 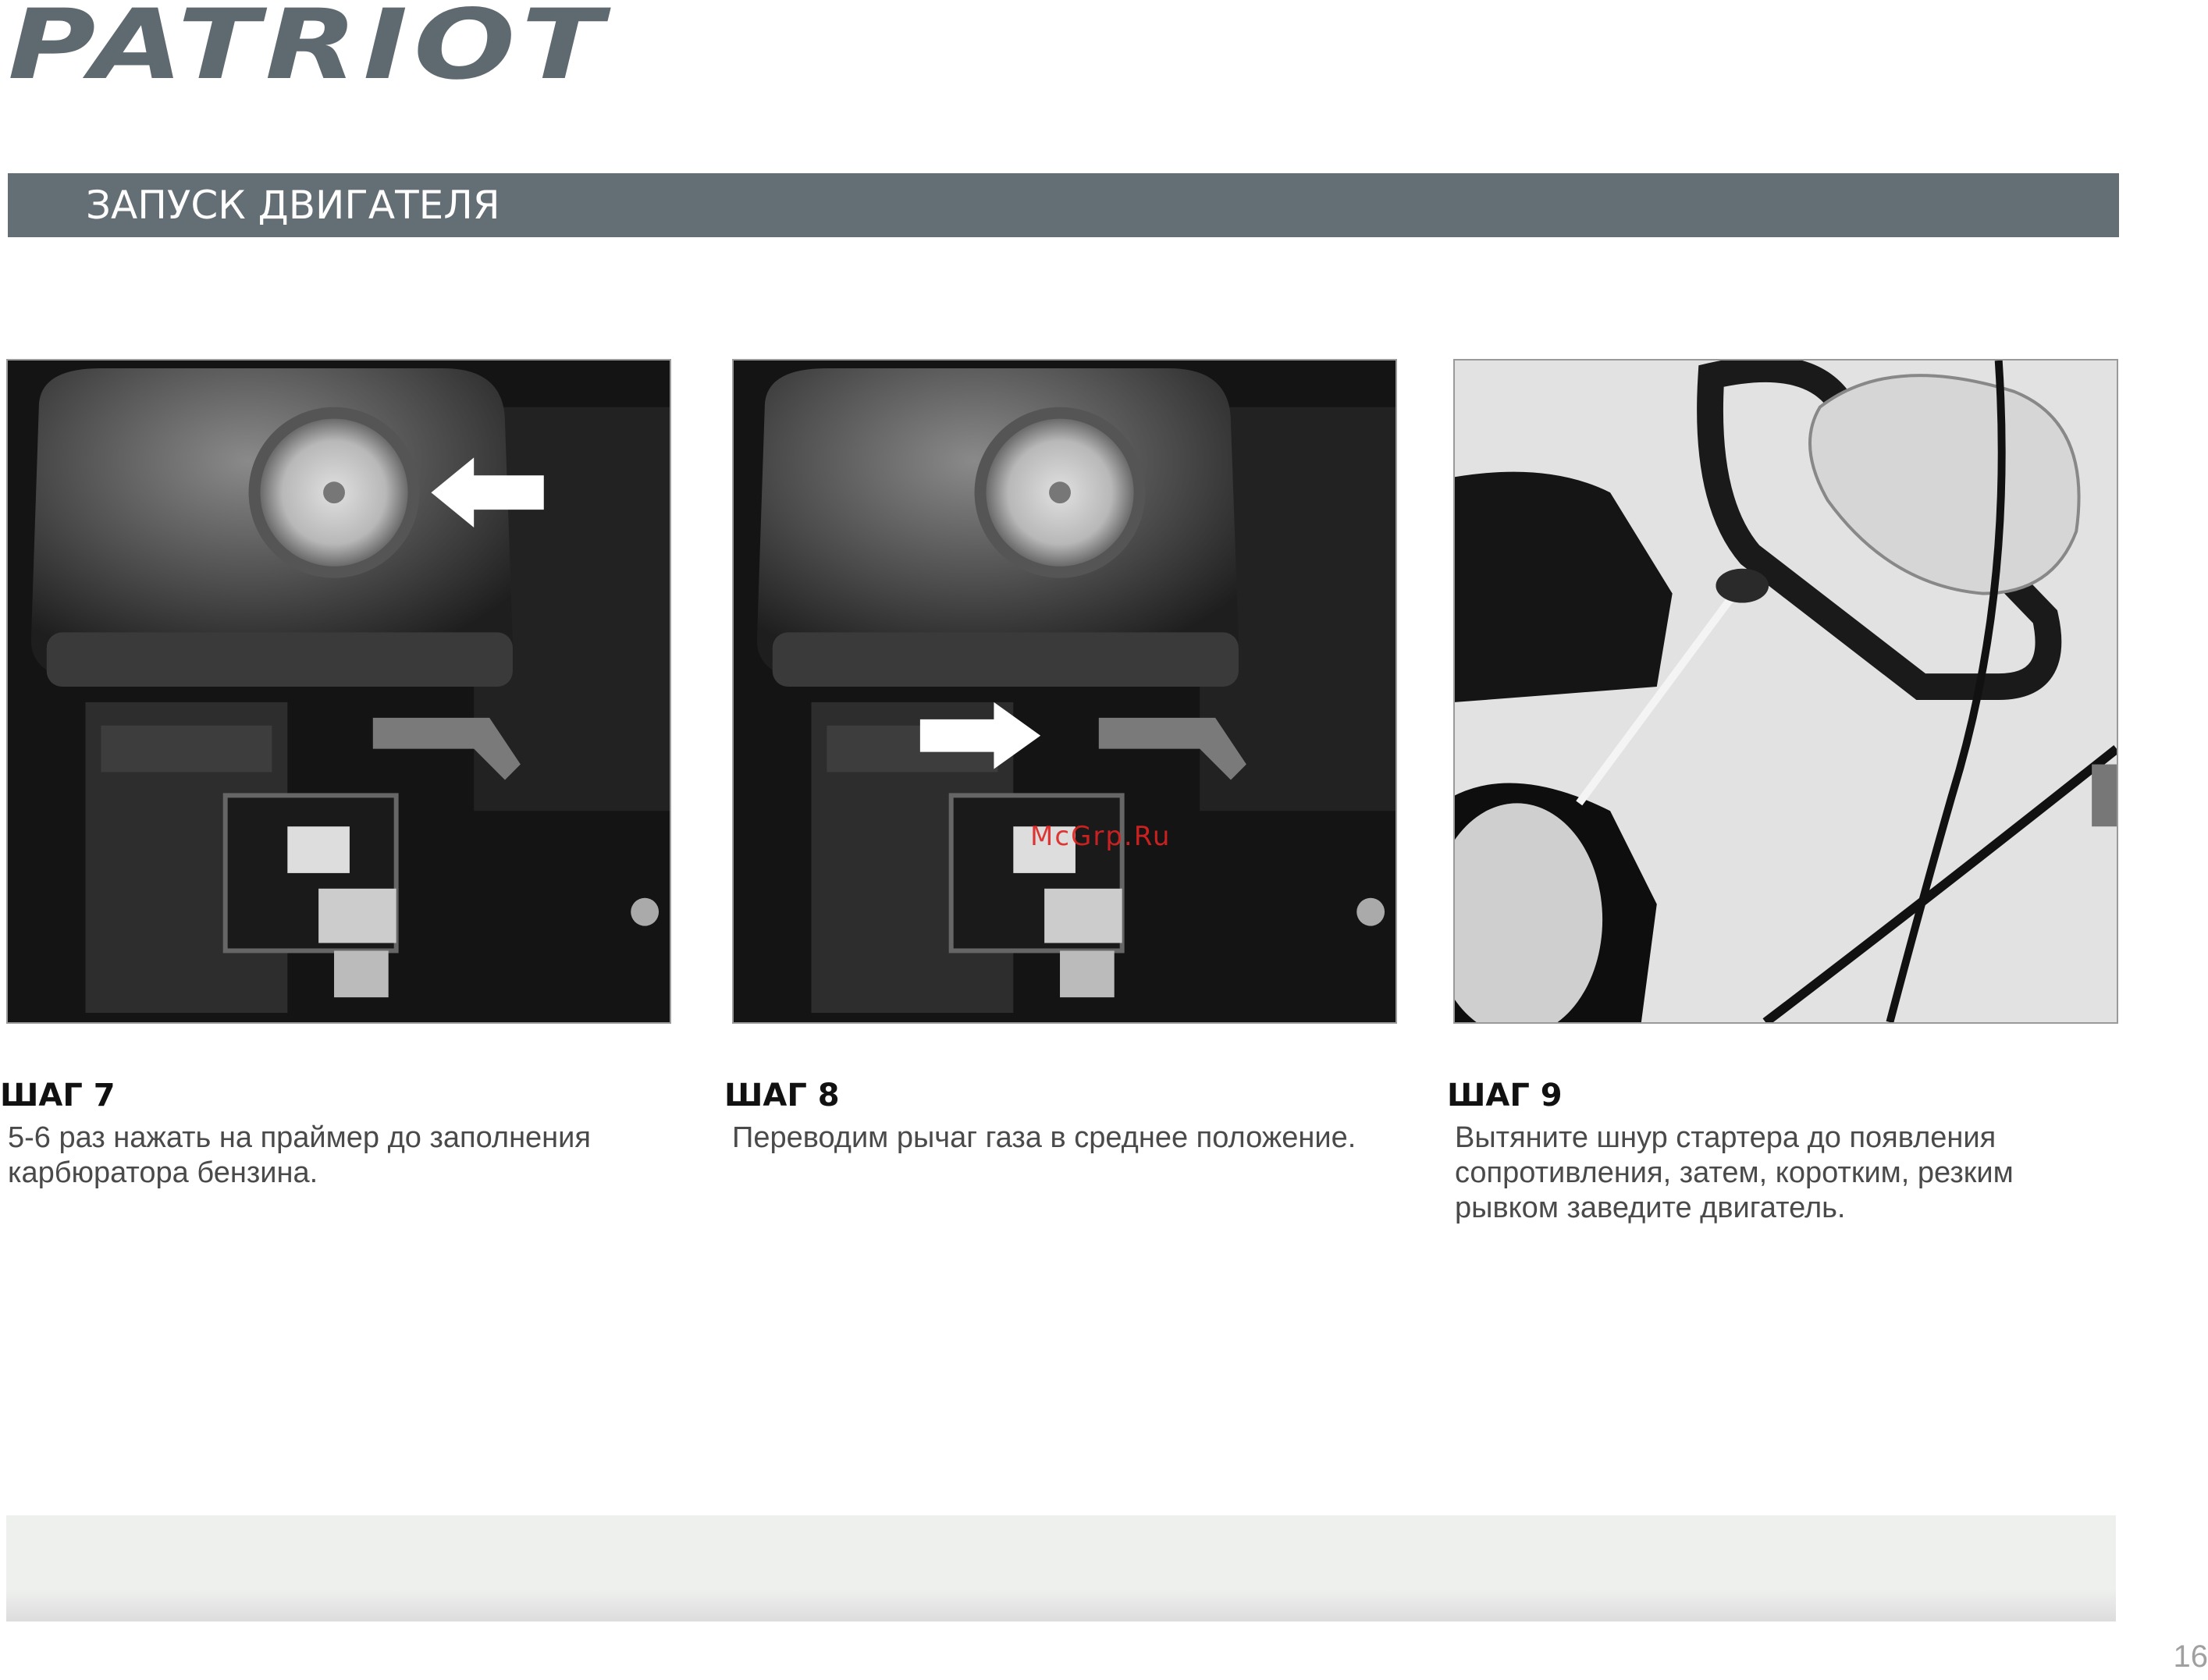 I want to click on step-7-photo, so click(x=338, y=691).